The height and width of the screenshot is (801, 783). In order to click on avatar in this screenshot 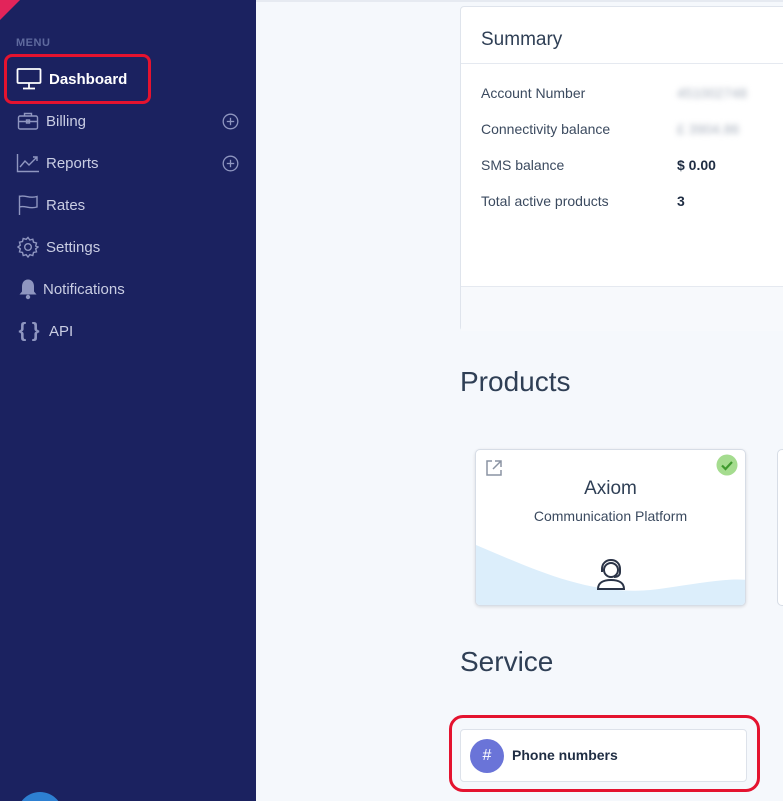, I will do `click(40, 796)`.